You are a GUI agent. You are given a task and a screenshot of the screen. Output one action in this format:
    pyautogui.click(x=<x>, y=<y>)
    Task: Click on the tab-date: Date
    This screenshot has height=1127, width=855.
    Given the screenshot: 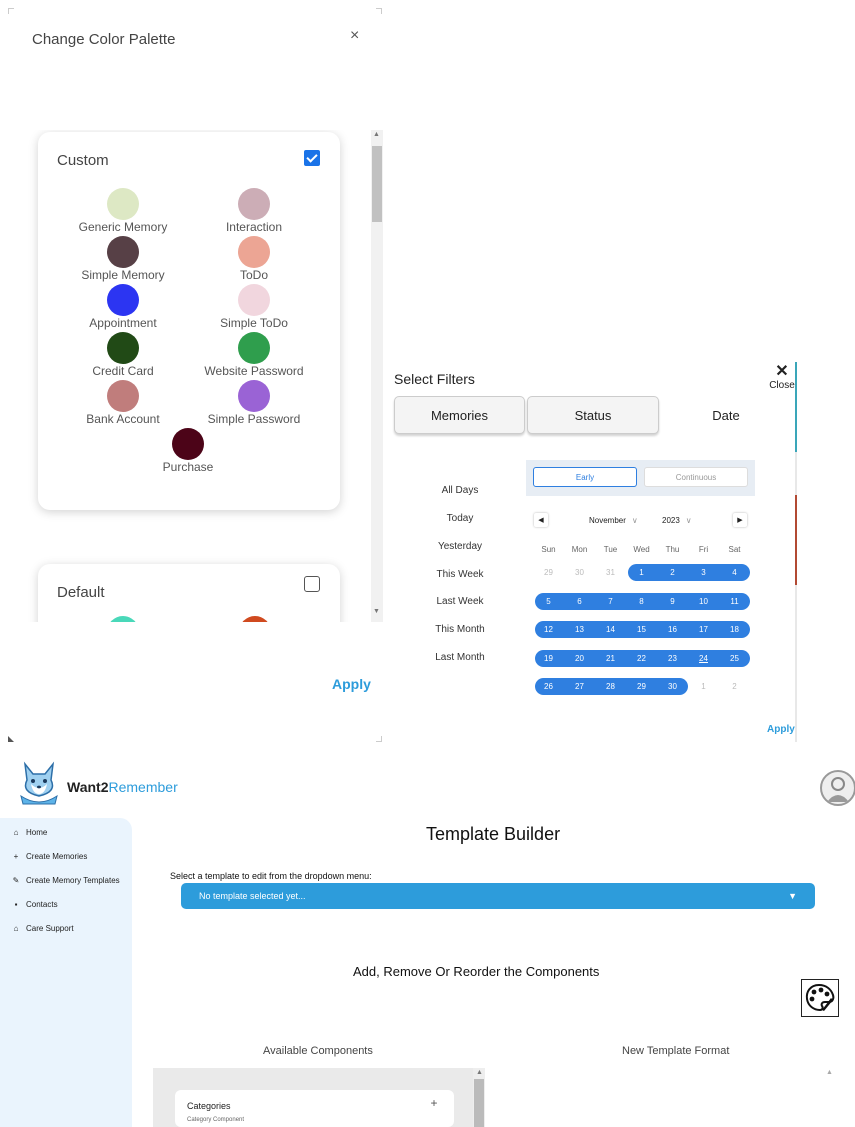 What is the action you would take?
    pyautogui.click(x=726, y=415)
    